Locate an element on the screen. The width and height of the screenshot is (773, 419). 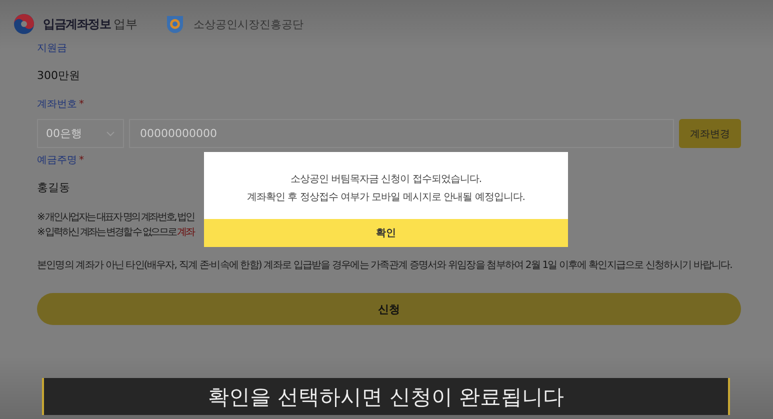
dialog-message: 소상공인 버팀목자금 신청이 접수되었습니다. is located at coordinates (386, 179).